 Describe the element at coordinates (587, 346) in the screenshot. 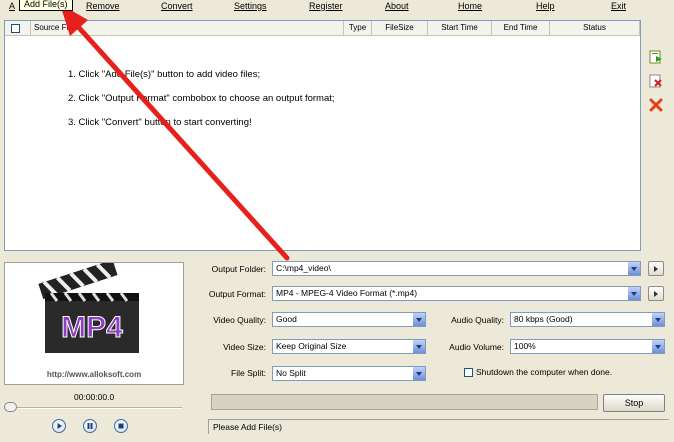

I see `audio-volume-combo: 100%` at that location.